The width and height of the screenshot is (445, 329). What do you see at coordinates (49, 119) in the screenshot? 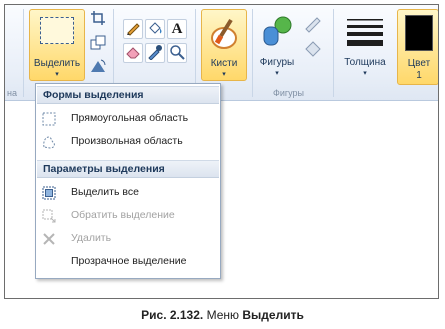
I see `rect-select-icon` at bounding box center [49, 119].